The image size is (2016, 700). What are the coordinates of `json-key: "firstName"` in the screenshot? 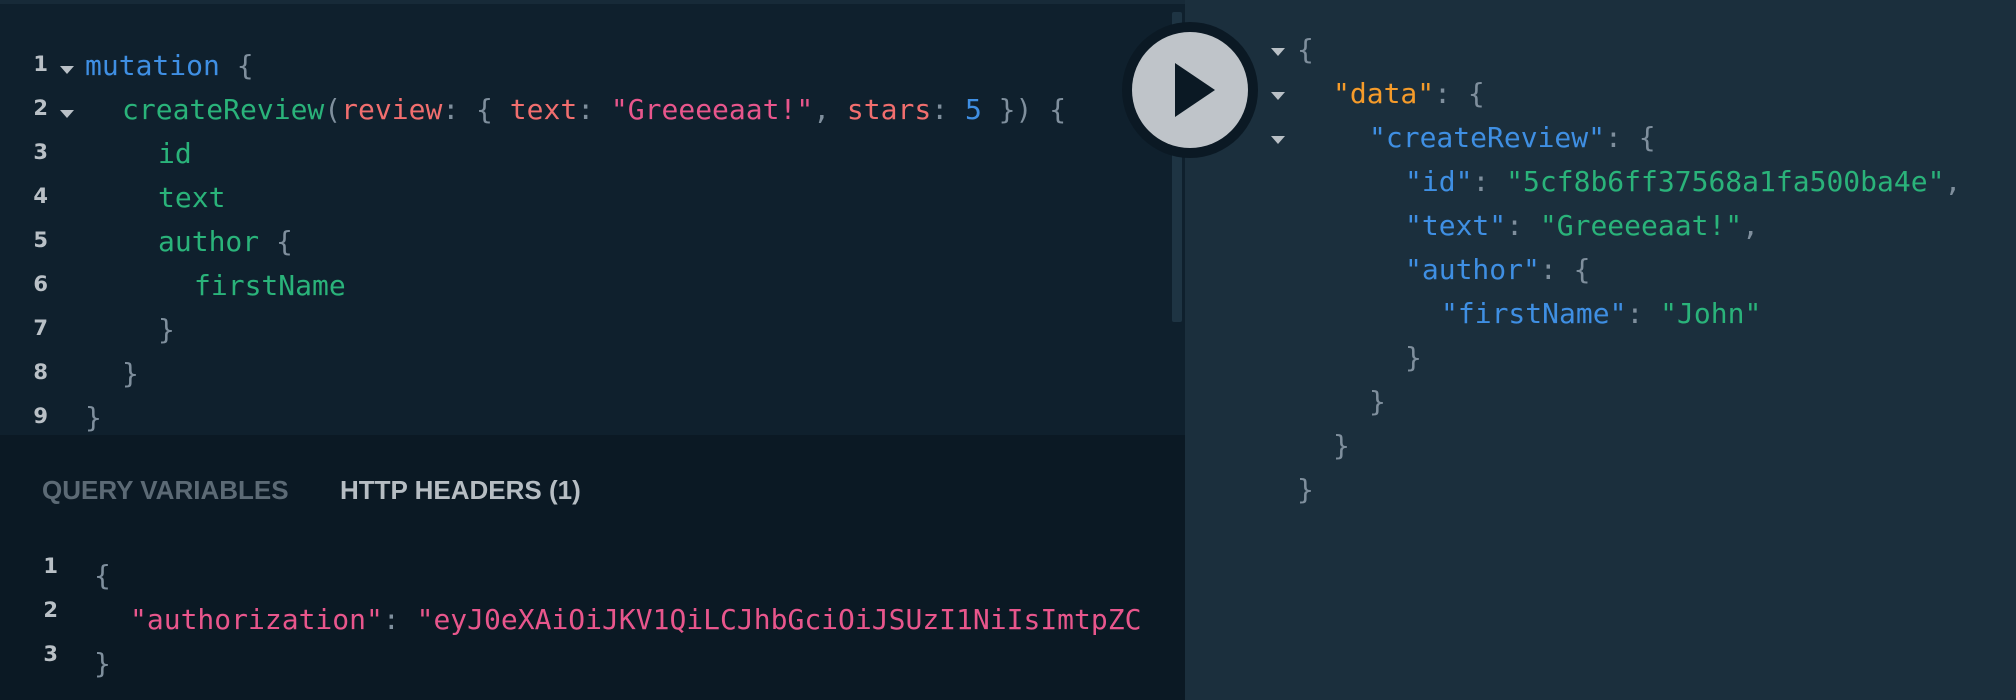 It's located at (1534, 313).